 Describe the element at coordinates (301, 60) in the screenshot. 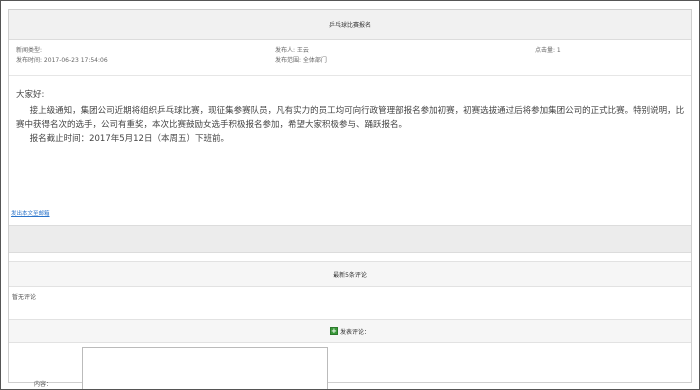

I see `publish-scope: 发布范围: 全体部门` at that location.